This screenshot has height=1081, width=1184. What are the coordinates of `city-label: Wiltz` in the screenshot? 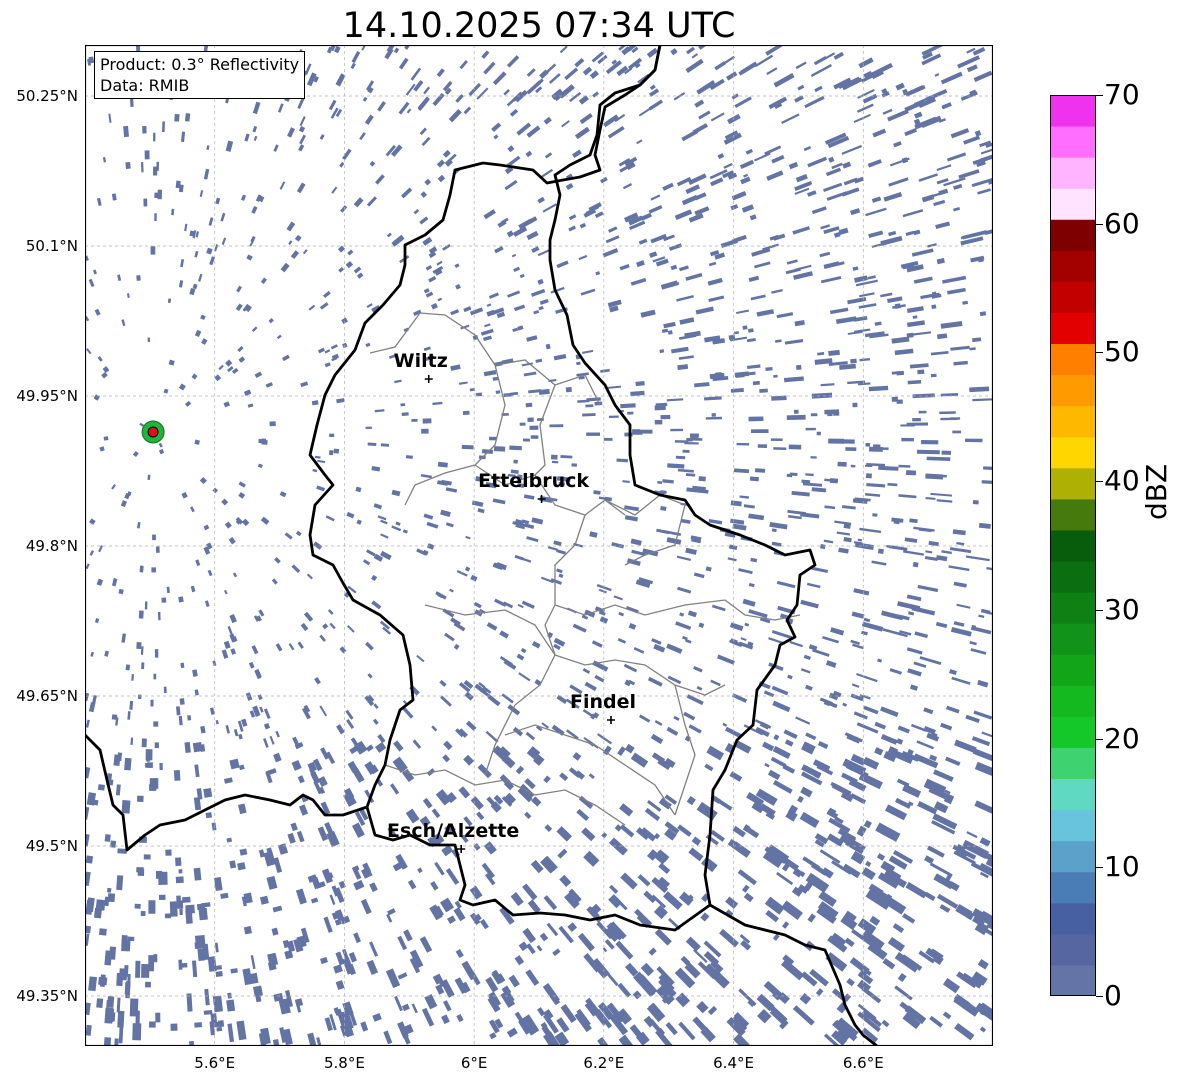 It's located at (420, 361).